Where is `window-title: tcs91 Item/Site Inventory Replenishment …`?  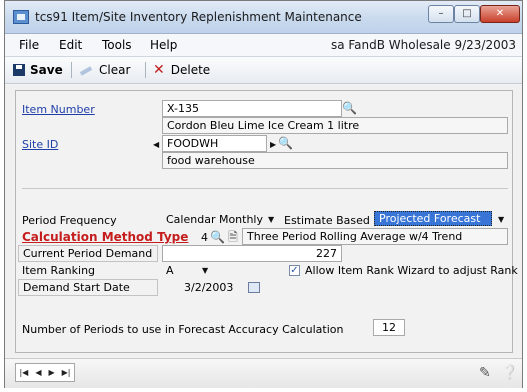
window-title: tcs91 Item/Site Inventory Replenishment … is located at coordinates (198, 17).